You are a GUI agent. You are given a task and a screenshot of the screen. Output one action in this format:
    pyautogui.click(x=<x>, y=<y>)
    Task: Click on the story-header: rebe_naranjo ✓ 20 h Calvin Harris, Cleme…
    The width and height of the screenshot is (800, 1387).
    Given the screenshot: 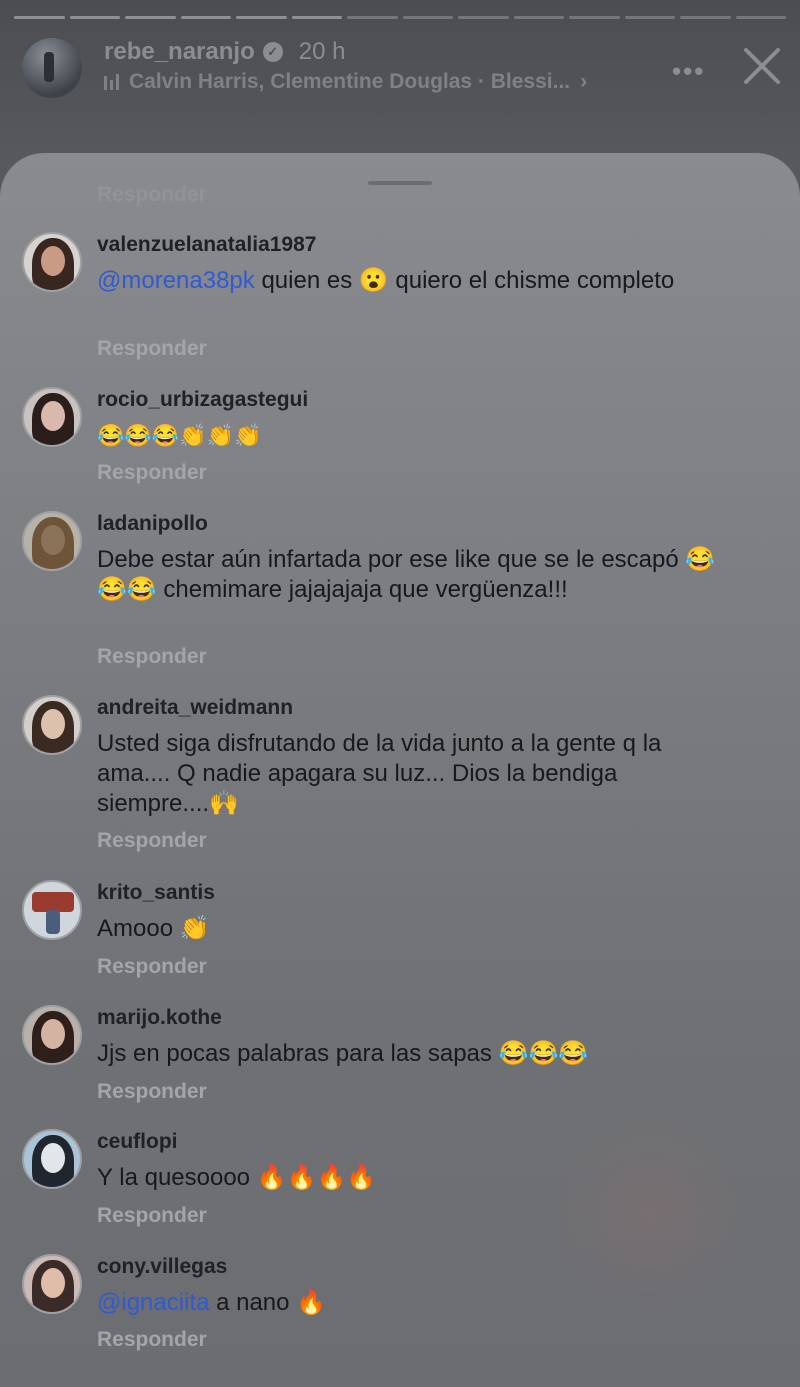 What is the action you would take?
    pyautogui.click(x=403, y=67)
    